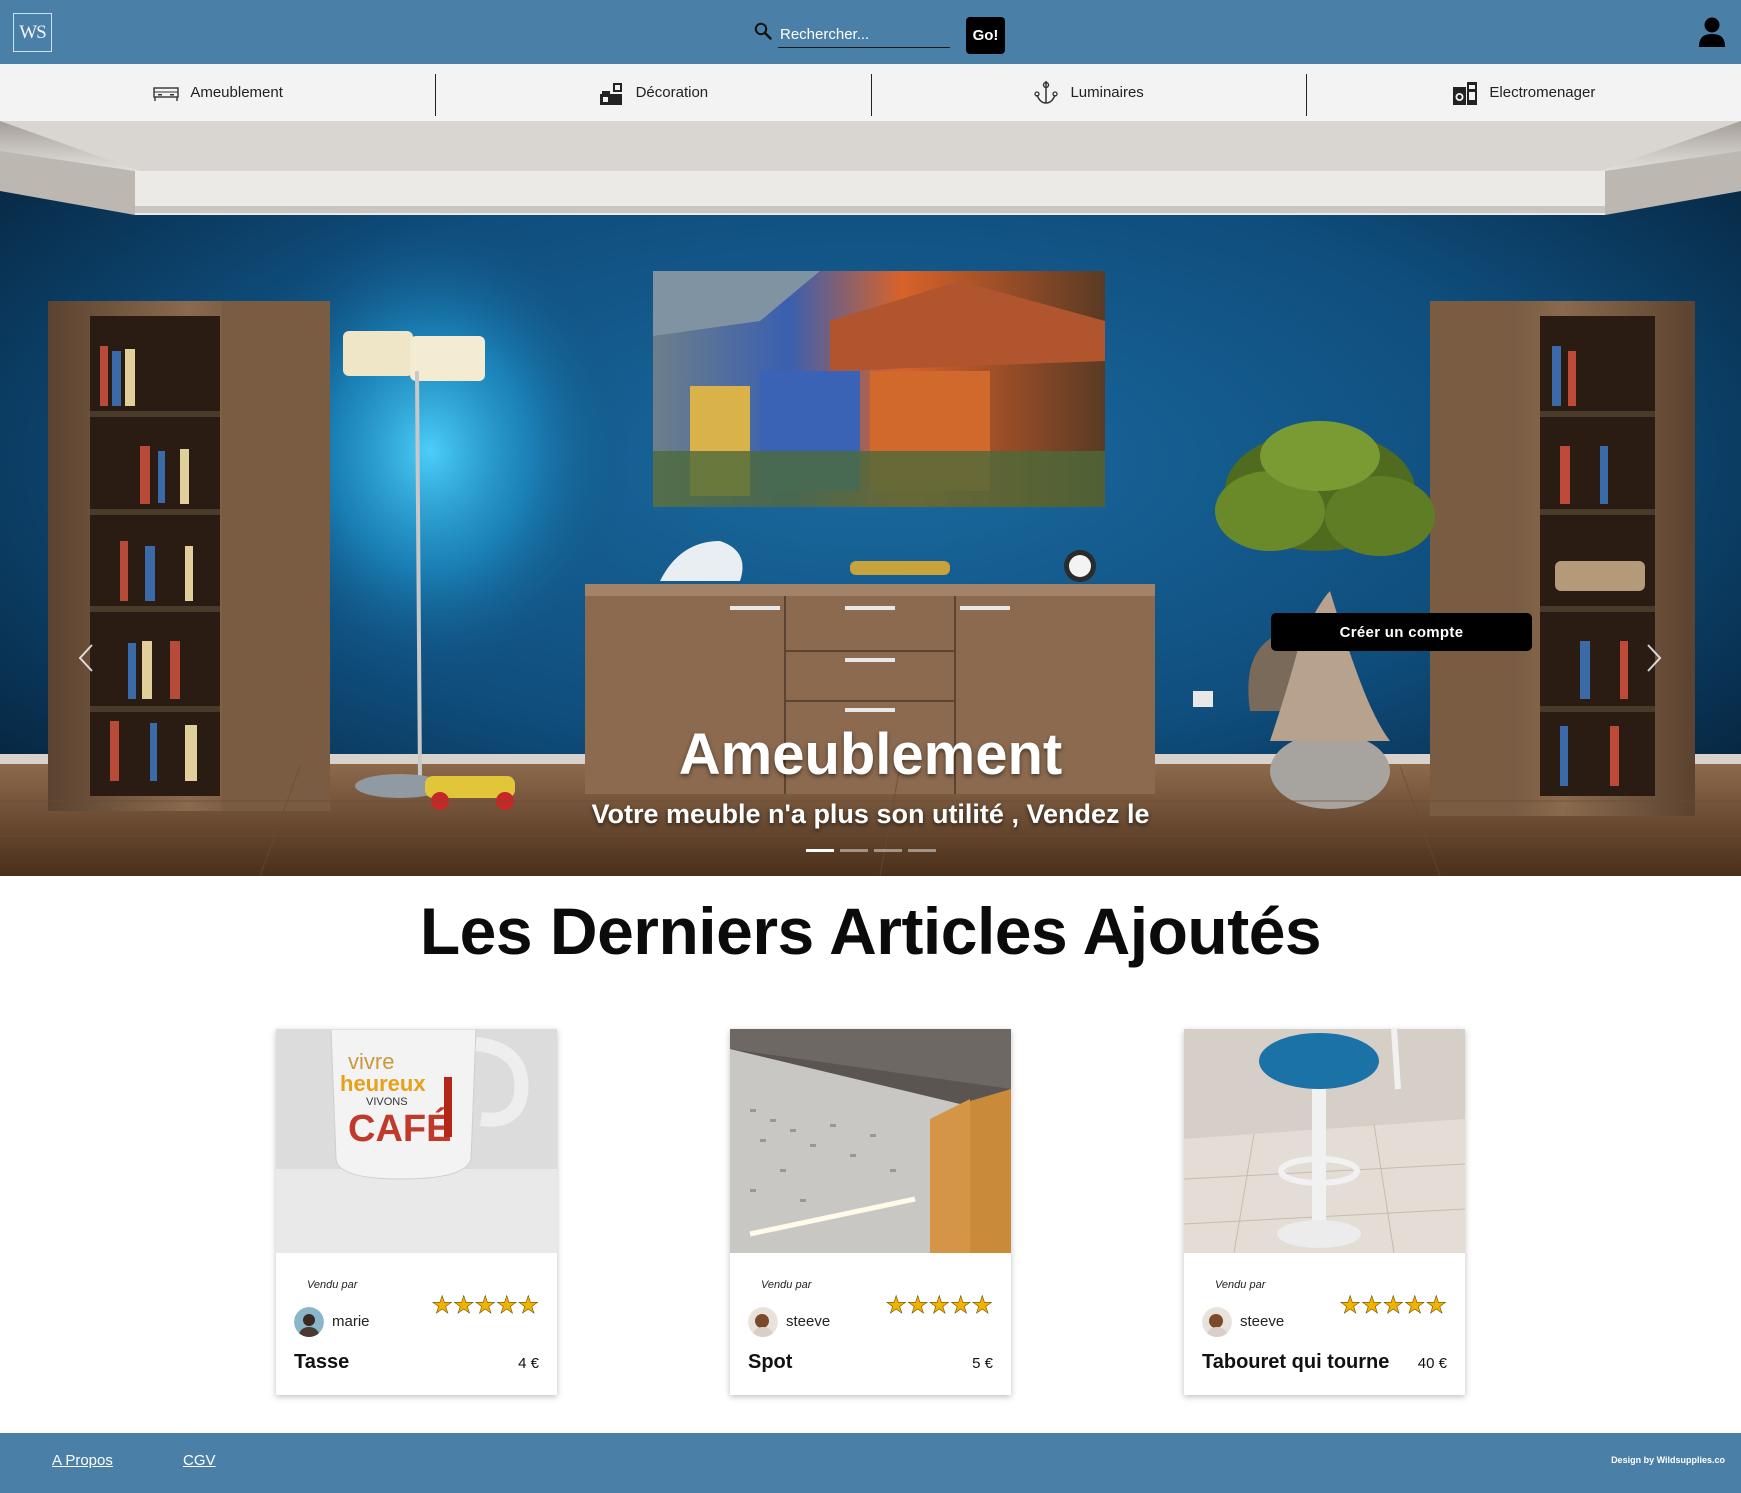  What do you see at coordinates (166, 93) in the screenshot?
I see `bed-icon` at bounding box center [166, 93].